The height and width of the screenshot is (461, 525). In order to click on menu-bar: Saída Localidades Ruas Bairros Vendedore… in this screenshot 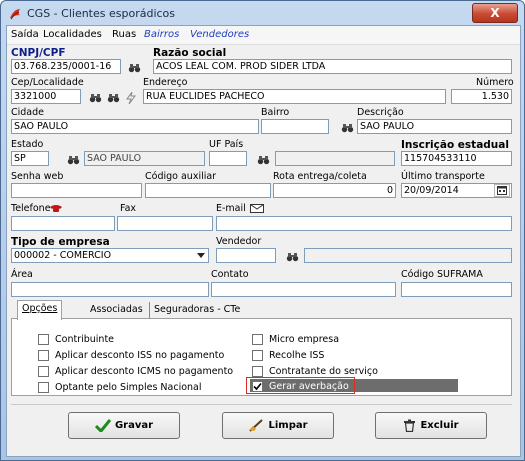, I will do `click(263, 35)`.